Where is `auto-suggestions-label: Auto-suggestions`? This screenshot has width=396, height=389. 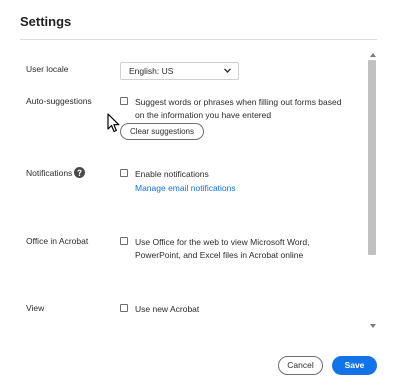 auto-suggestions-label: Auto-suggestions is located at coordinates (59, 101).